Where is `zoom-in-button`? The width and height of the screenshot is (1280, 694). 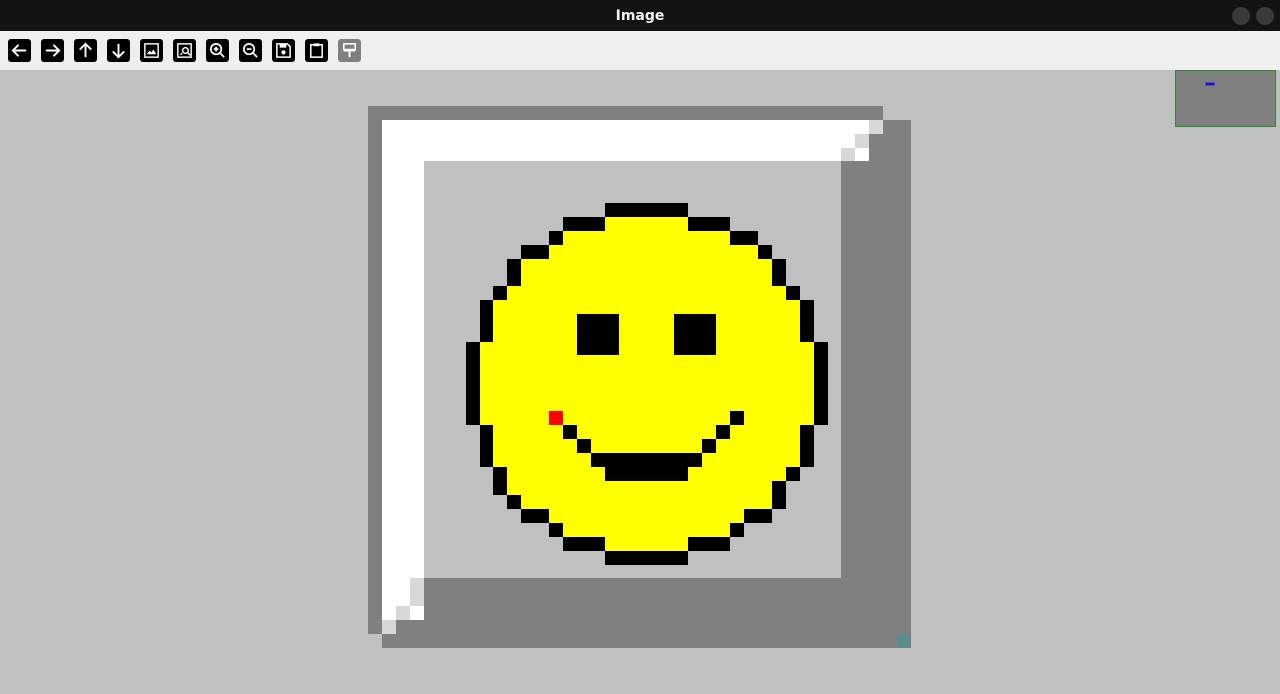
zoom-in-button is located at coordinates (217, 50).